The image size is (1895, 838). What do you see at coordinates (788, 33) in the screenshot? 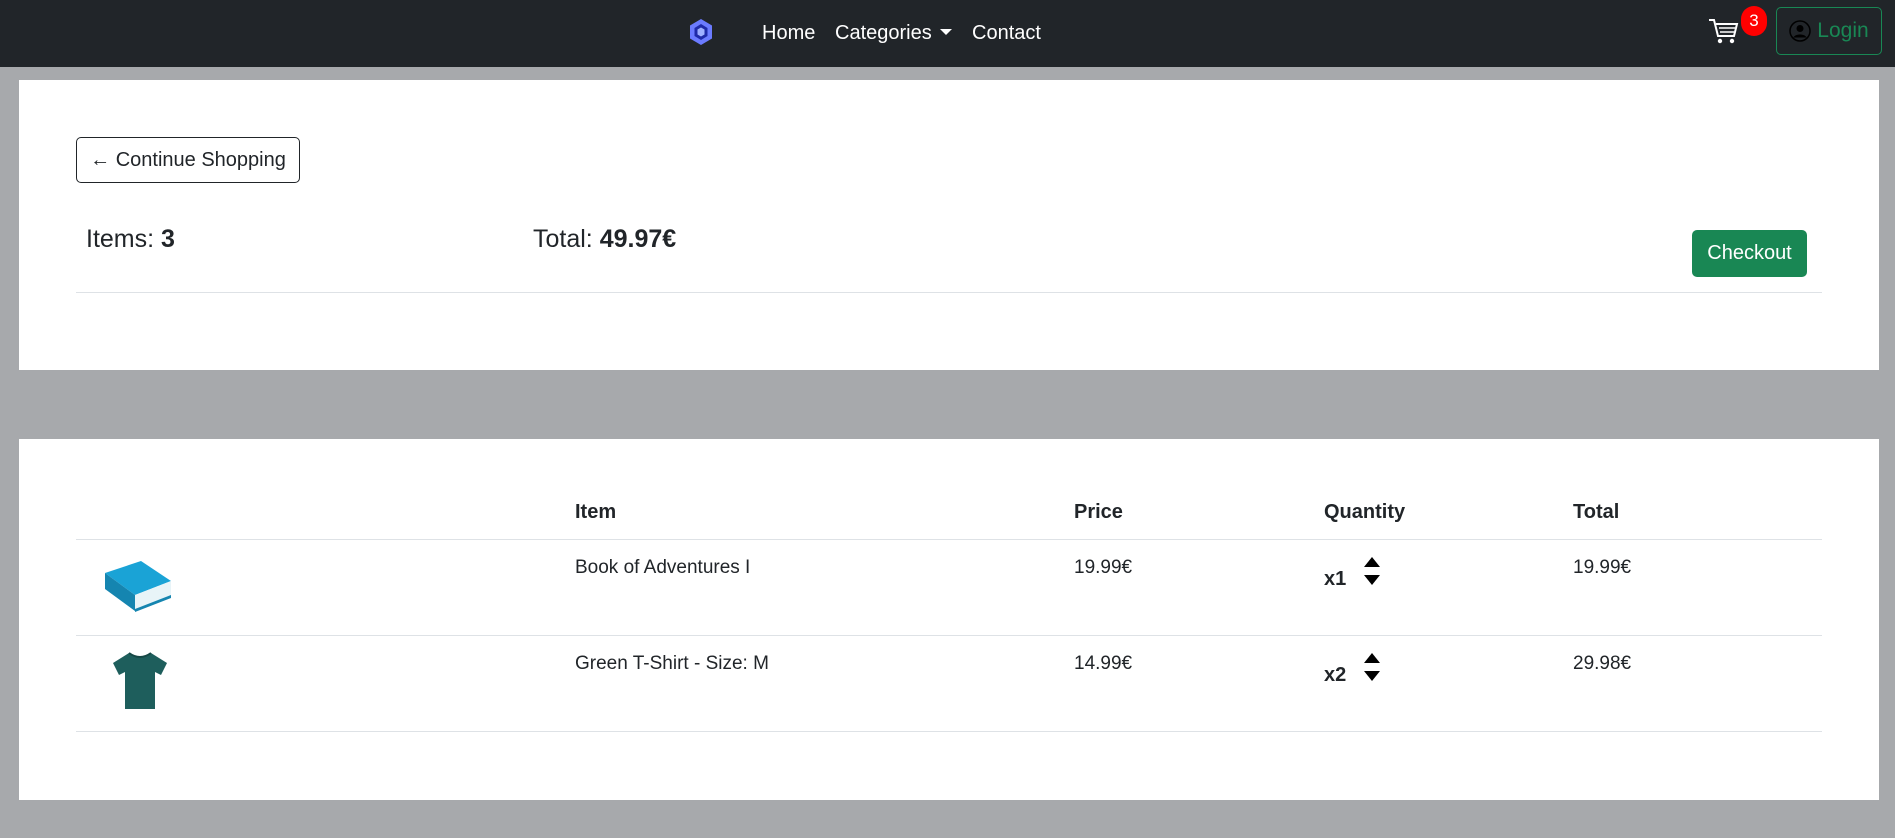
I see `nav-home-link: Home` at bounding box center [788, 33].